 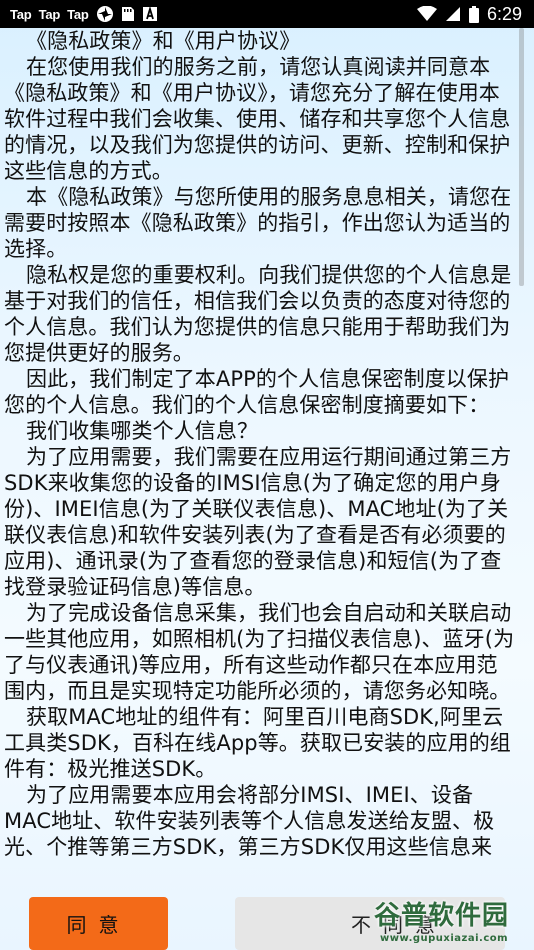 What do you see at coordinates (105, 14) in the screenshot?
I see `pinwheel-icon` at bounding box center [105, 14].